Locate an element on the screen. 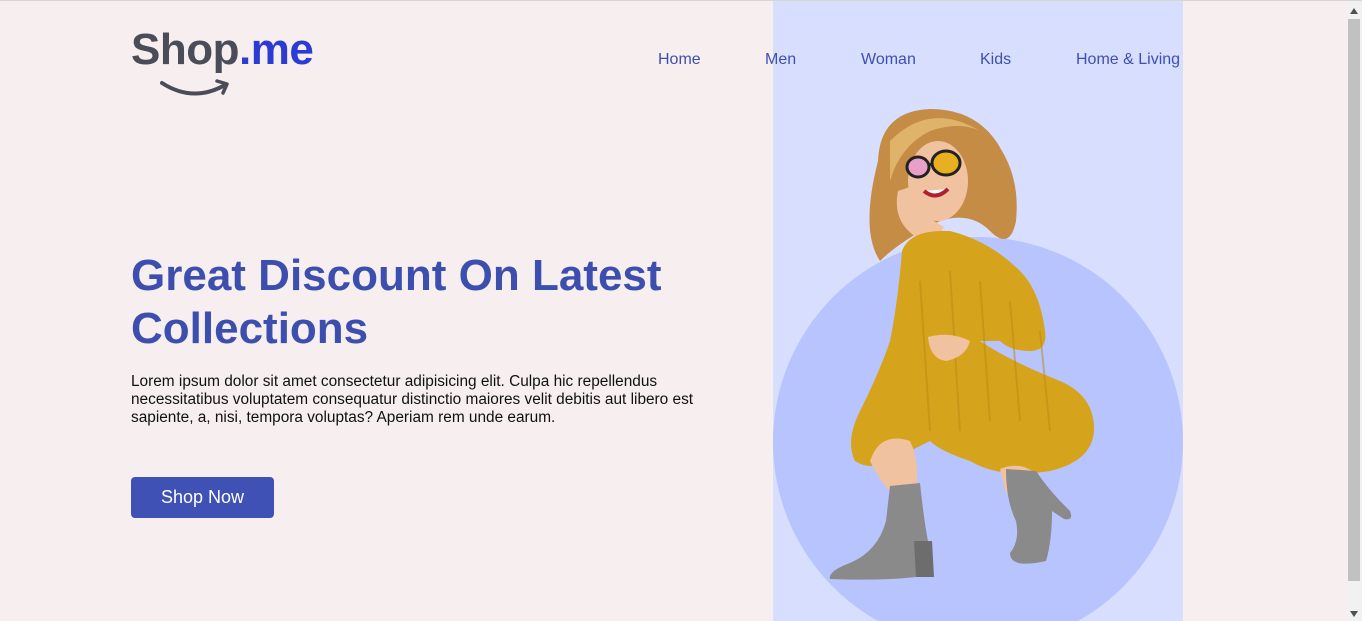 The image size is (1362, 621). nav-item-woman: Woman is located at coordinates (888, 60).